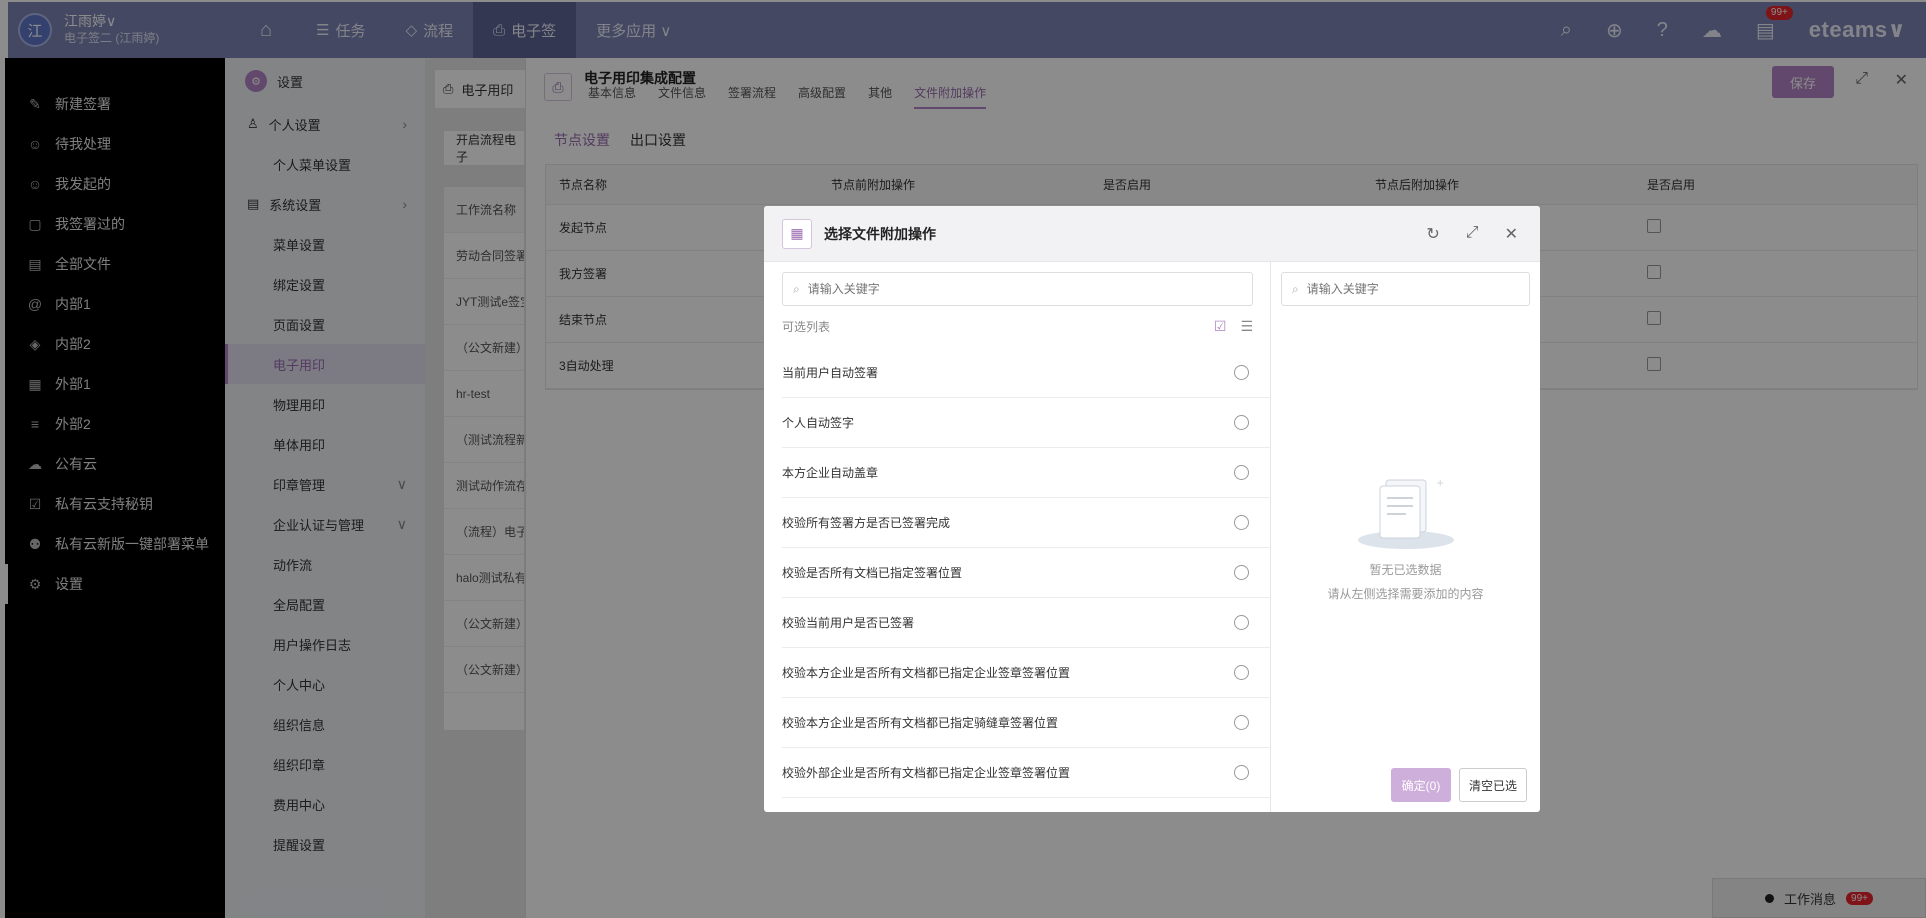  What do you see at coordinates (1246, 326) in the screenshot?
I see `list-icon: ☰` at bounding box center [1246, 326].